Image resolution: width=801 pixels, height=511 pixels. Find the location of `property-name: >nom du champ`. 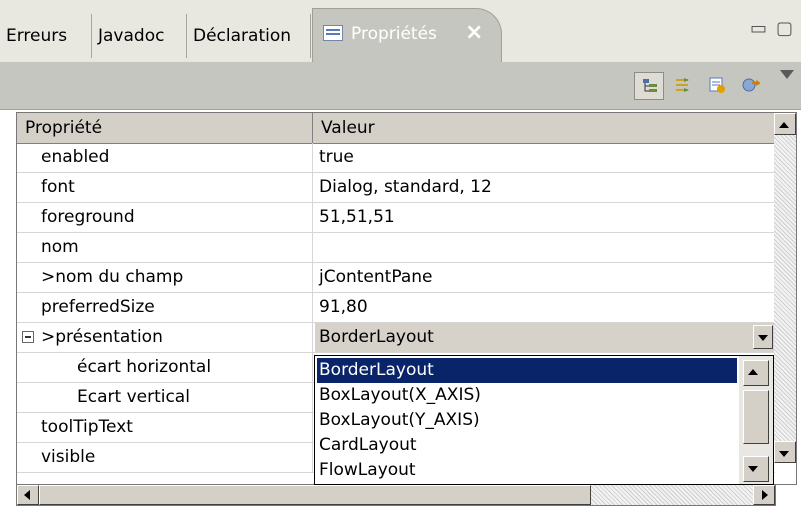

property-name: >nom du champ is located at coordinates (165, 277).